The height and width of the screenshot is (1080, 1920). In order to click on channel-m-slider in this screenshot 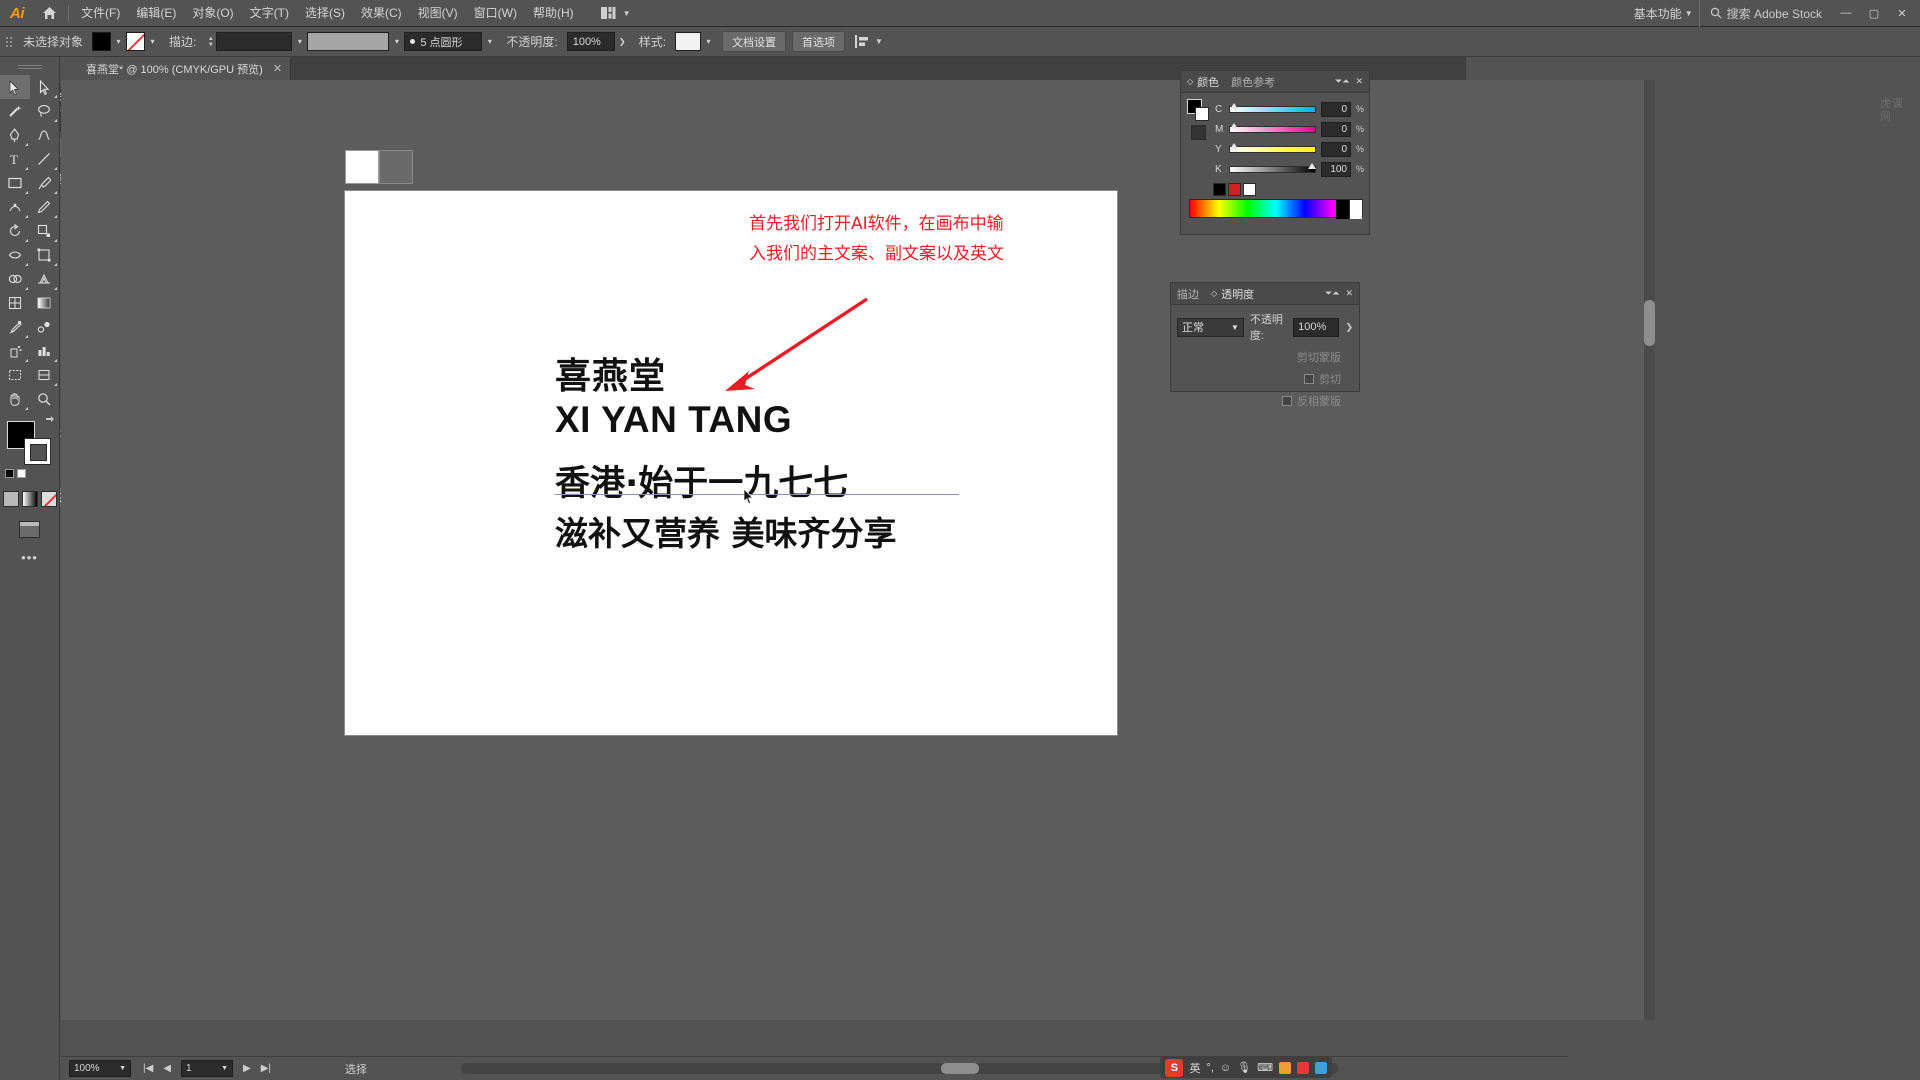, I will do `click(1272, 127)`.